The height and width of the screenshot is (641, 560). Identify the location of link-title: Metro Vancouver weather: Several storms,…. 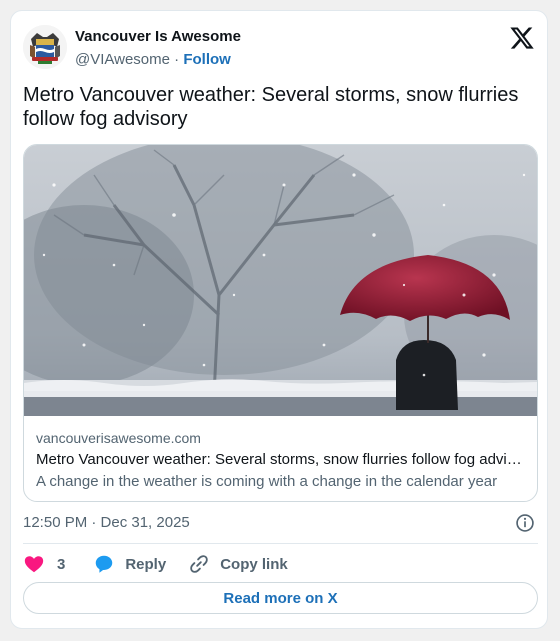
(281, 459).